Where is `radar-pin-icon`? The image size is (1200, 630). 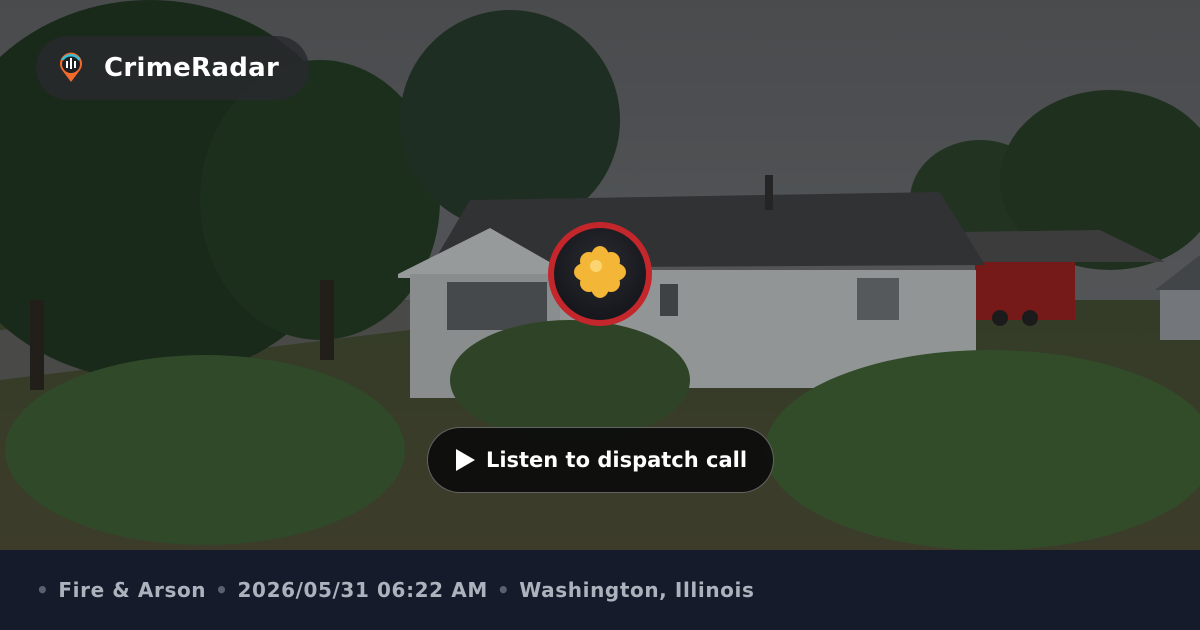 radar-pin-icon is located at coordinates (71, 68).